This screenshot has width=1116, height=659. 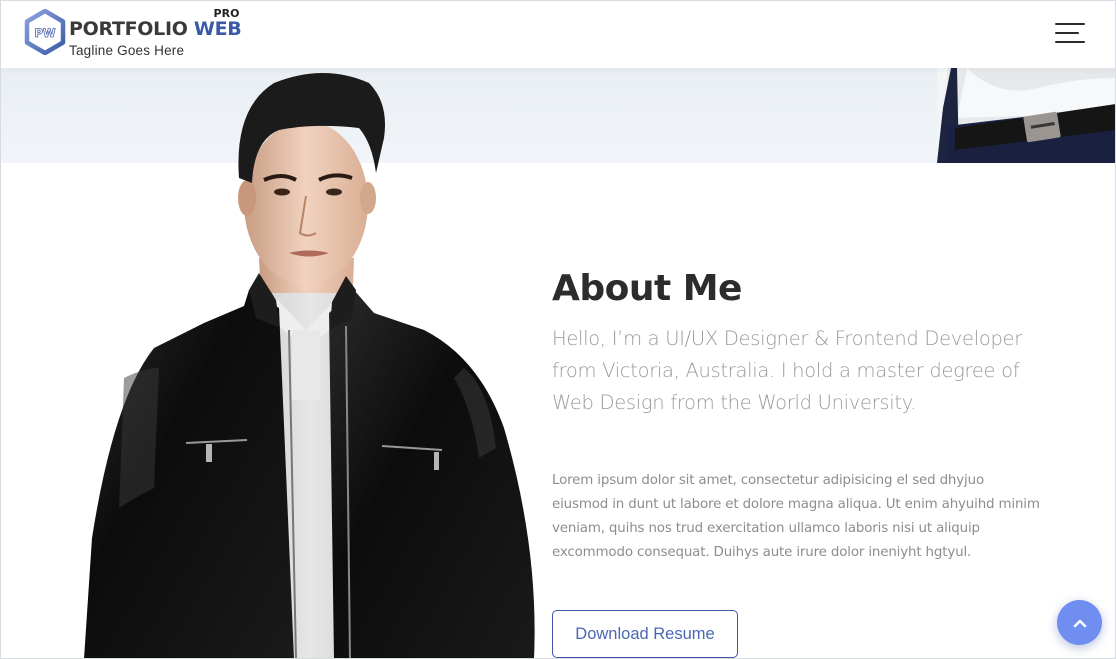 I want to click on logo-name-part2: WEB, so click(x=217, y=29).